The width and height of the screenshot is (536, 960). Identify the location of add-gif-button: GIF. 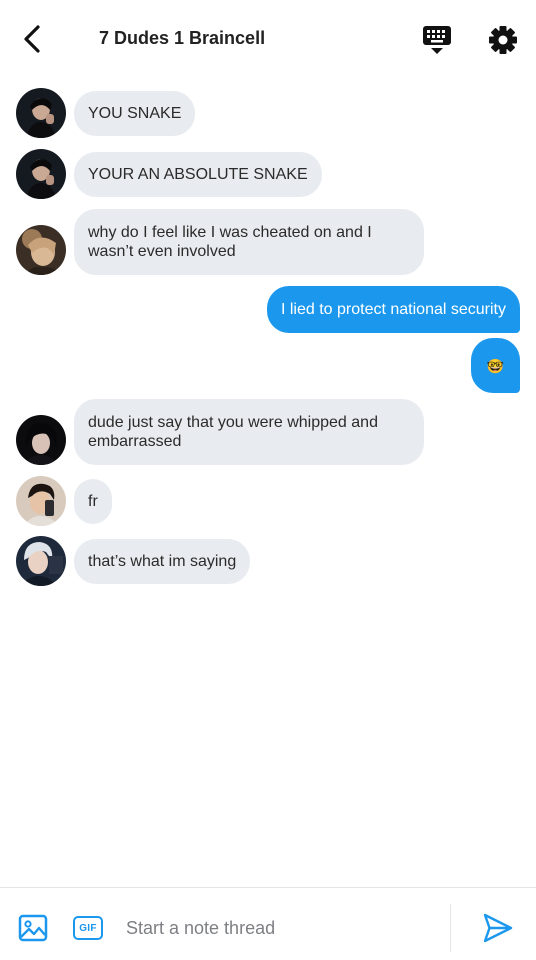
(88, 928).